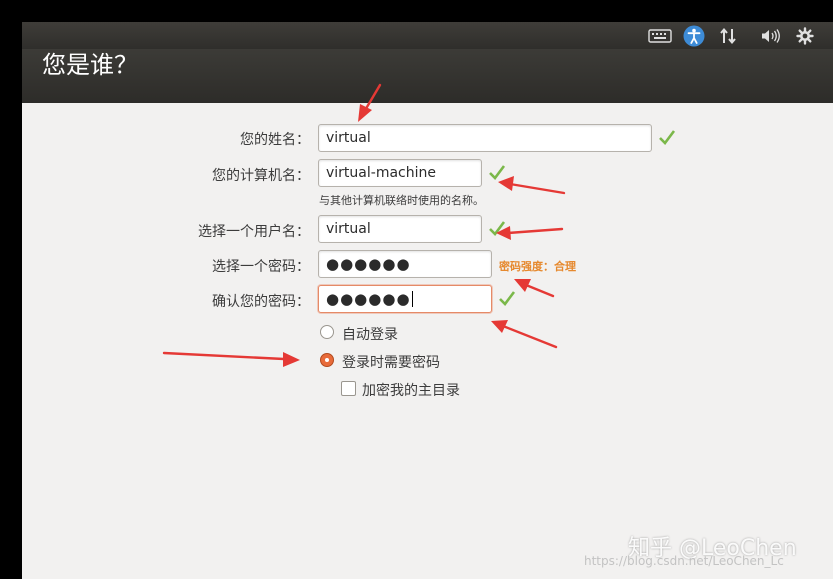 This screenshot has width=833, height=579. Describe the element at coordinates (327, 360) in the screenshot. I see `require-password-radio` at that location.